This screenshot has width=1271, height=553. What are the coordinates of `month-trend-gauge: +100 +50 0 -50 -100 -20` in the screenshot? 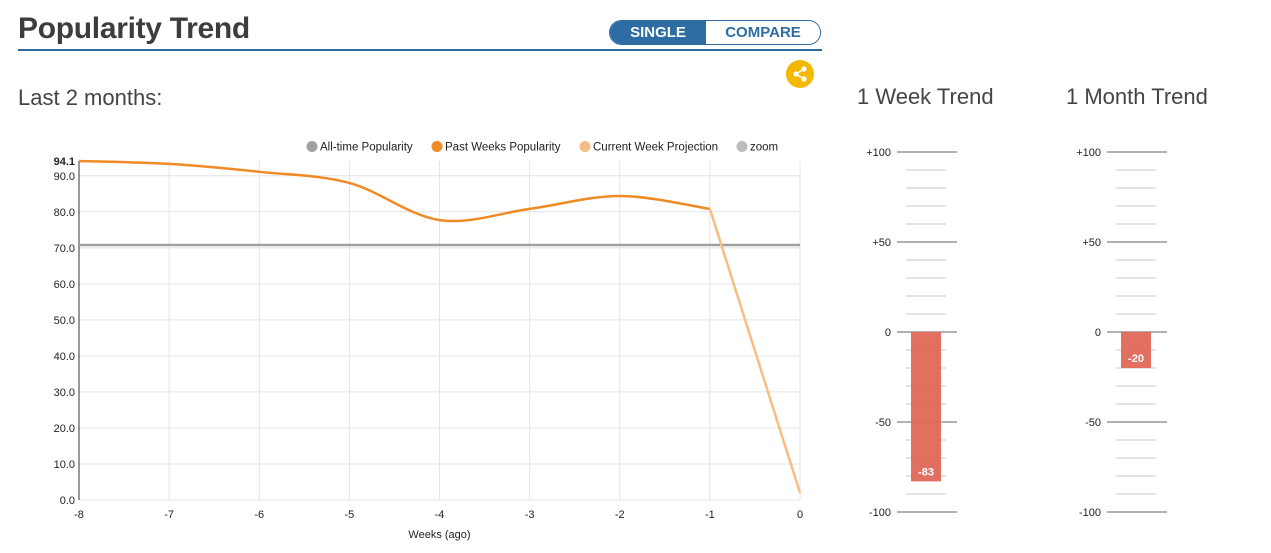 It's located at (1121, 333).